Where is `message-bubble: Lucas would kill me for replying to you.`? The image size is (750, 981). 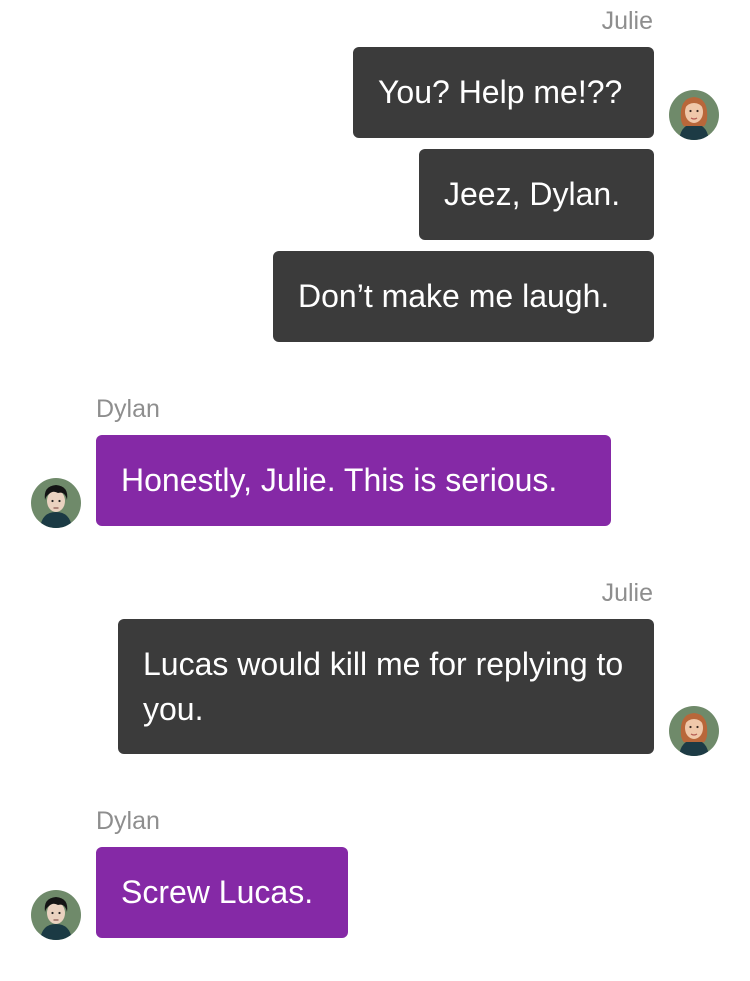
message-bubble: Lucas would kill me for replying to you. is located at coordinates (386, 686).